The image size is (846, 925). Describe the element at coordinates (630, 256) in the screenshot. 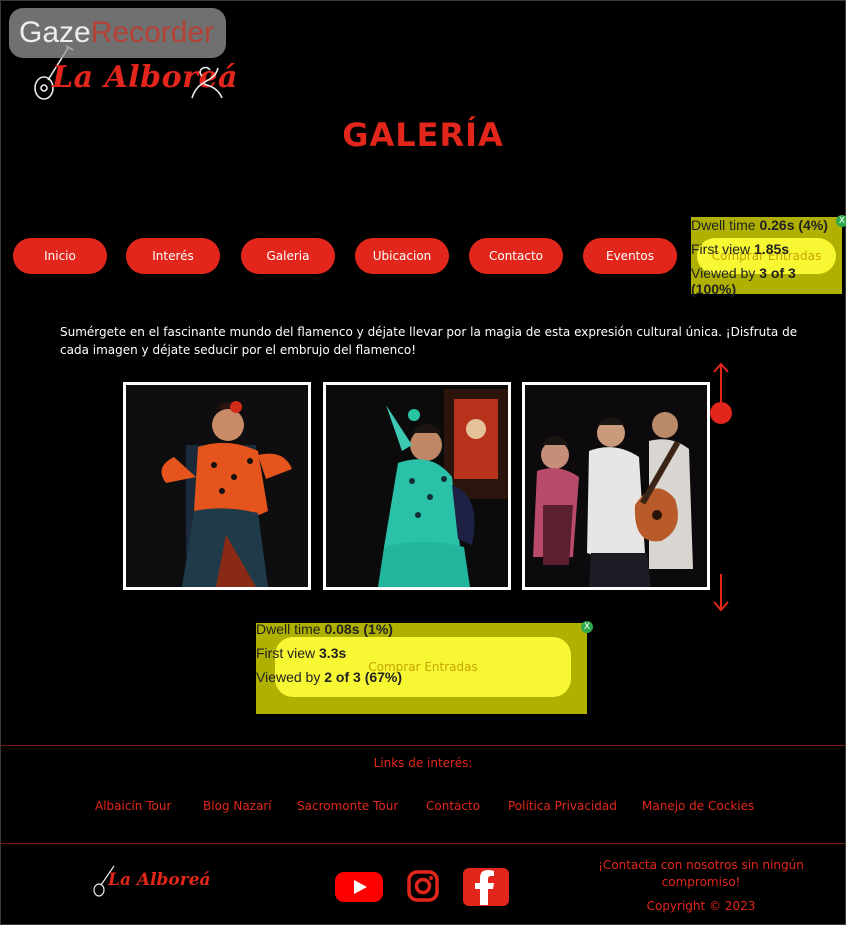

I see `nav-eventos: Eventos` at that location.